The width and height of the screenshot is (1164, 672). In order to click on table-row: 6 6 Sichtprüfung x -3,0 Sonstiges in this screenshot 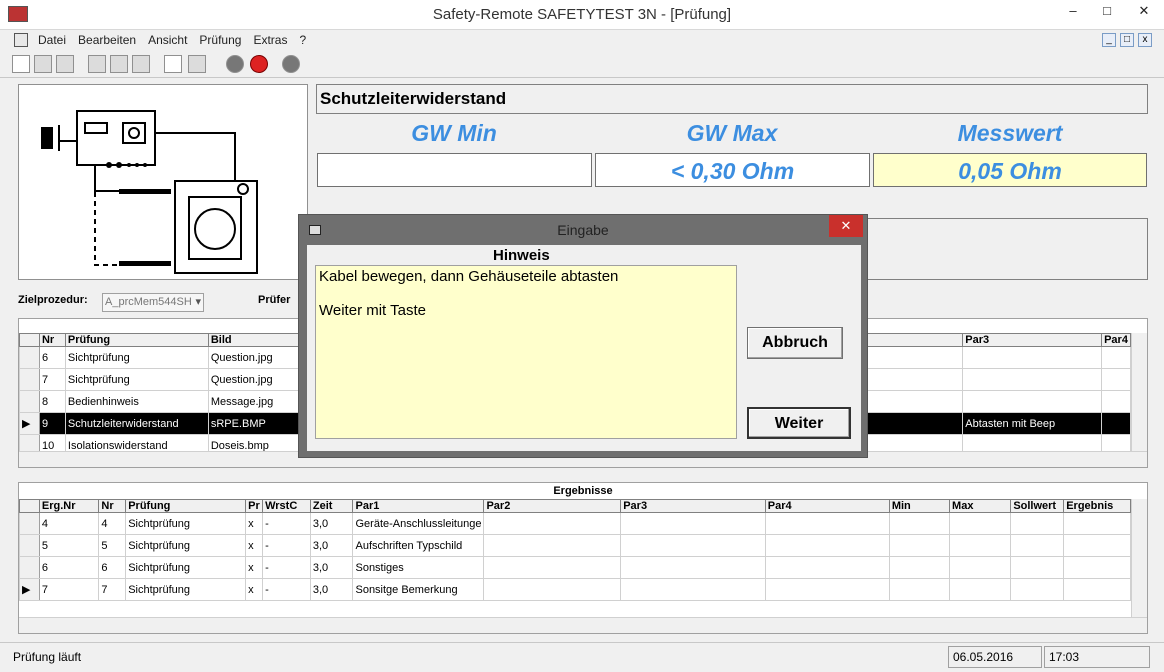, I will do `click(575, 567)`.